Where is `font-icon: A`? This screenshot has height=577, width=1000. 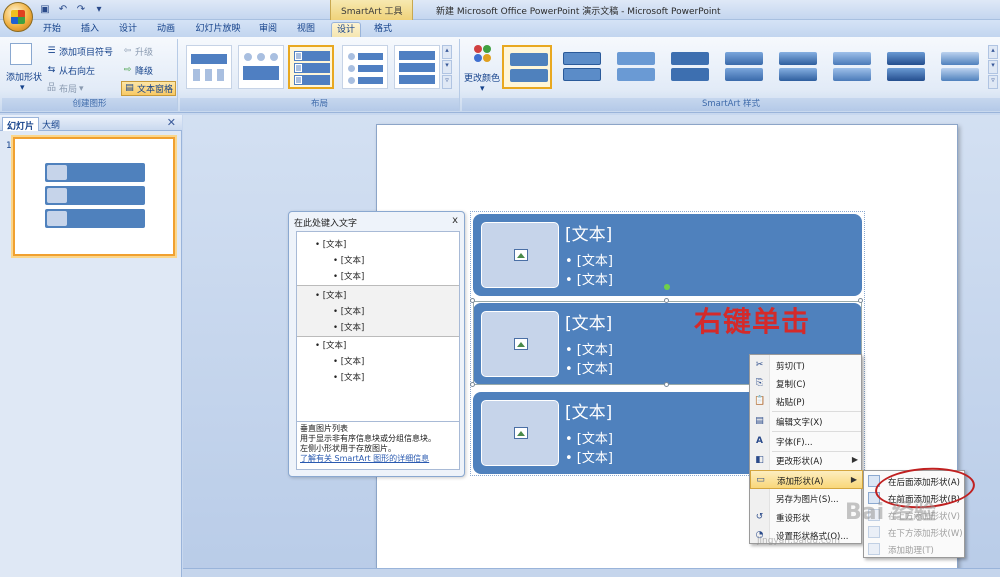
font-icon: A is located at coordinates (759, 441).